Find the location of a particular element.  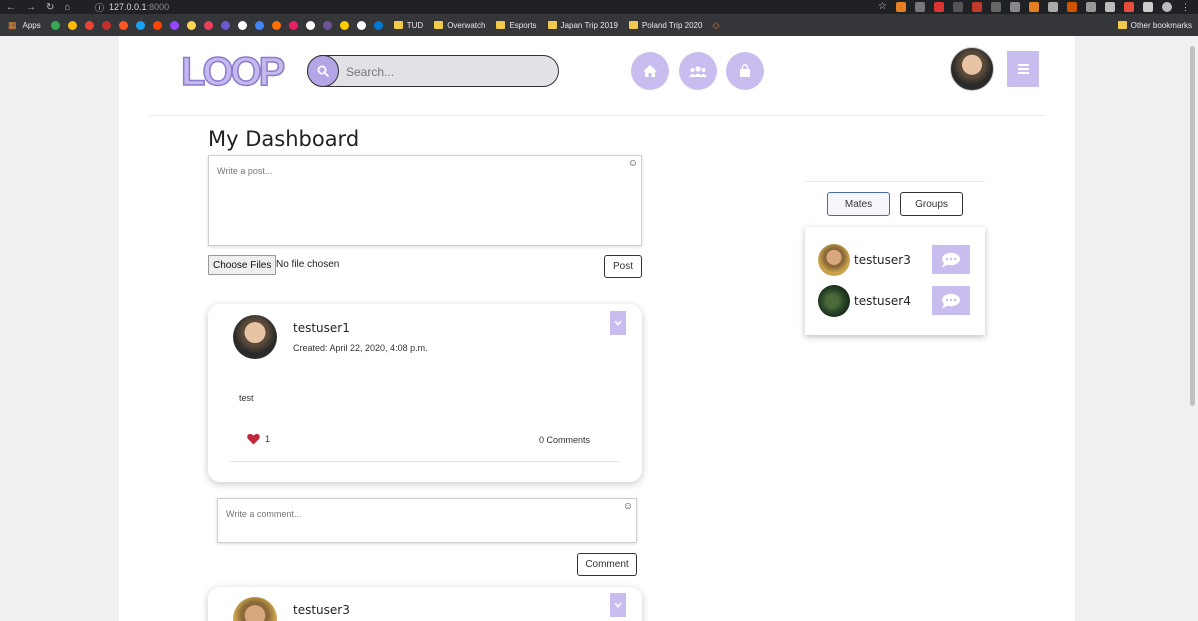

bookmark-folder-japan: Japan Trip 2019 is located at coordinates (582, 25).